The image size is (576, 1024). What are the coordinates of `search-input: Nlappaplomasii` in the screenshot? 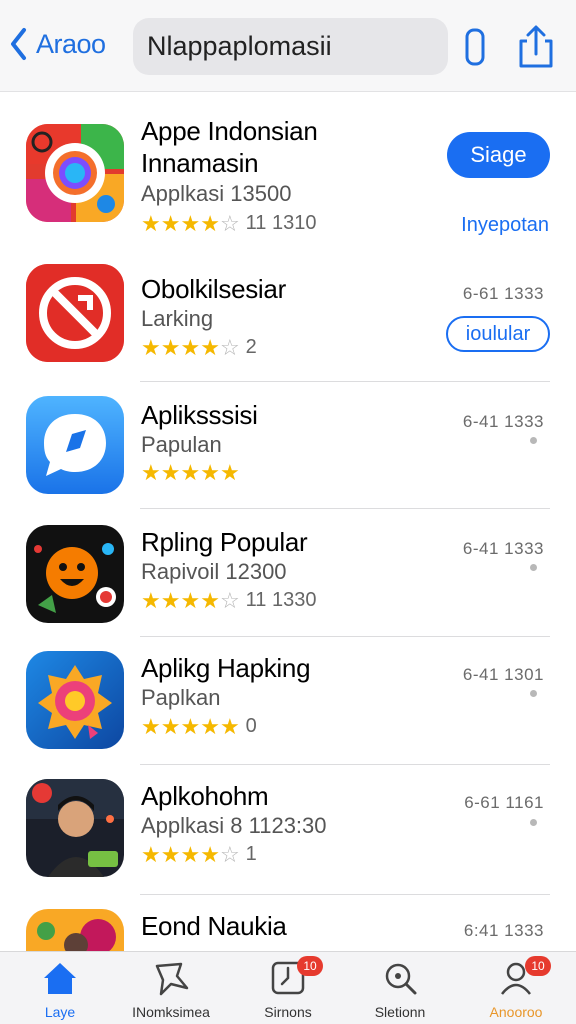 It's located at (290, 46).